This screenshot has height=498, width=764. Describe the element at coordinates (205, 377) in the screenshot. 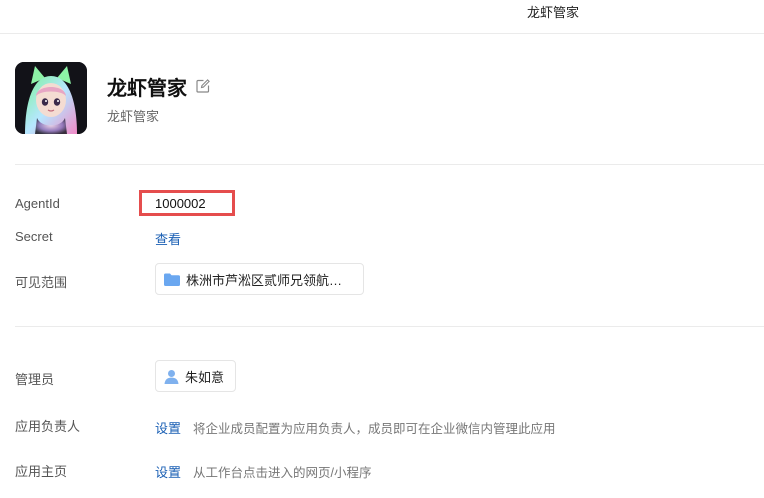

I see `admin-name: 朱如意` at that location.